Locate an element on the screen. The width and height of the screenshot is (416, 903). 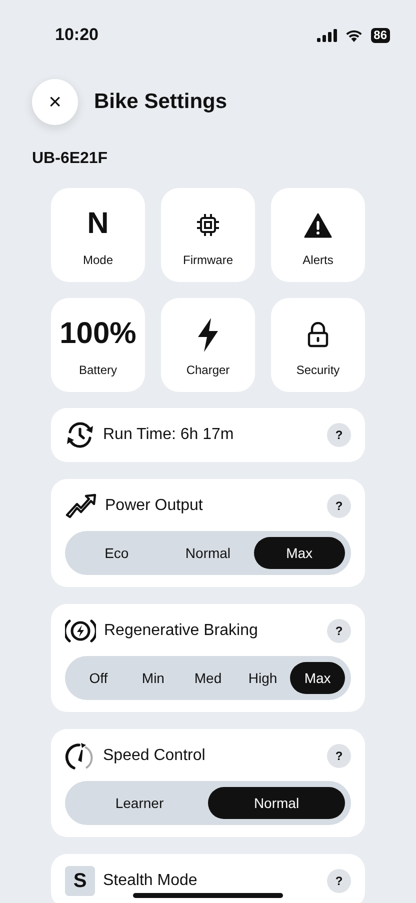
lock-icon is located at coordinates (318, 335).